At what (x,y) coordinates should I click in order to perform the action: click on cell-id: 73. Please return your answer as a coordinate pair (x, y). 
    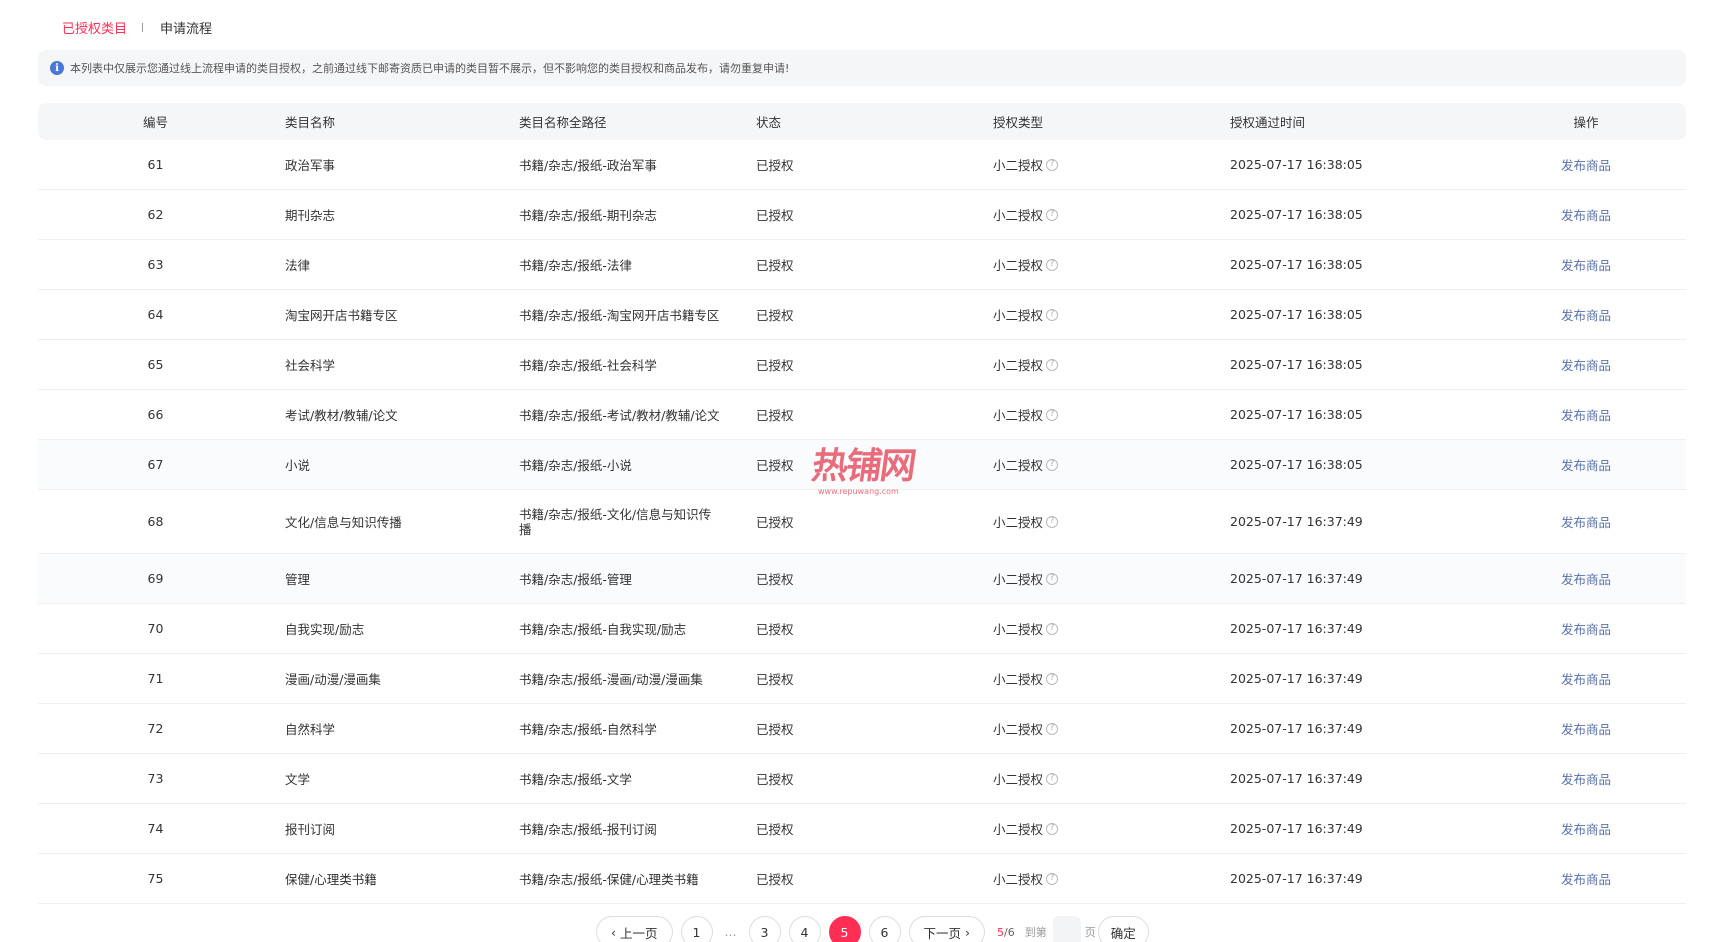
    Looking at the image, I should click on (155, 778).